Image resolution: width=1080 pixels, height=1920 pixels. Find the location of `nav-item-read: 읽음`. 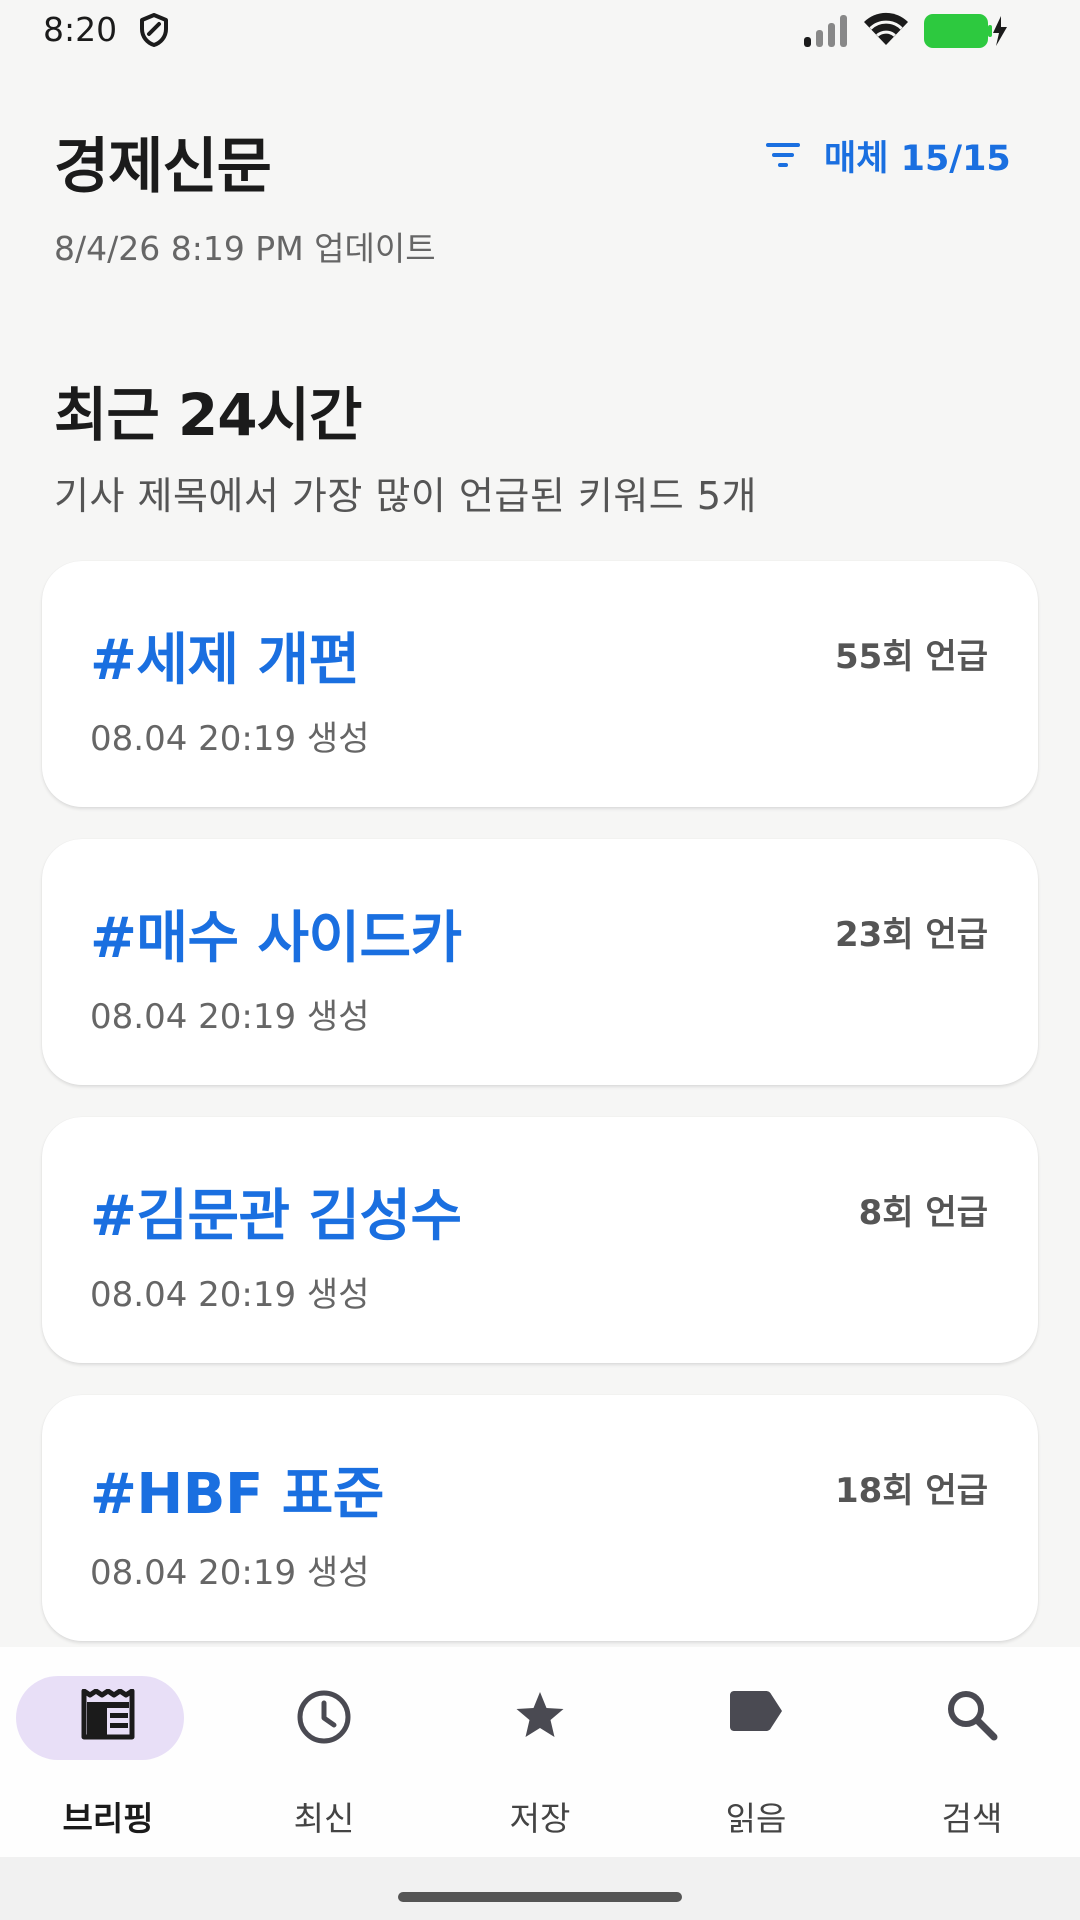

nav-item-read: 읽음 is located at coordinates (756, 1752).